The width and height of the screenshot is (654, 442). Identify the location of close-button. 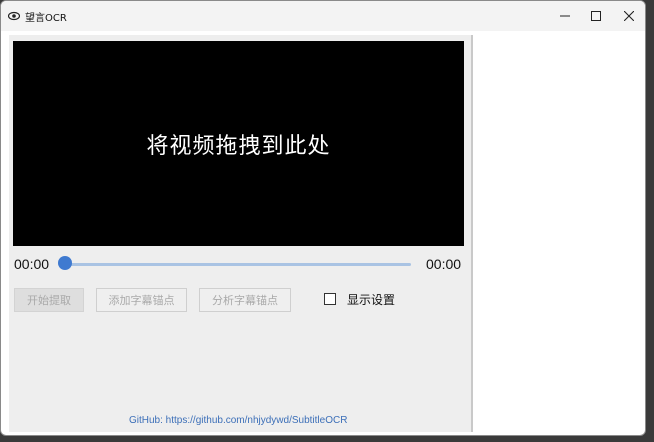
(628, 16).